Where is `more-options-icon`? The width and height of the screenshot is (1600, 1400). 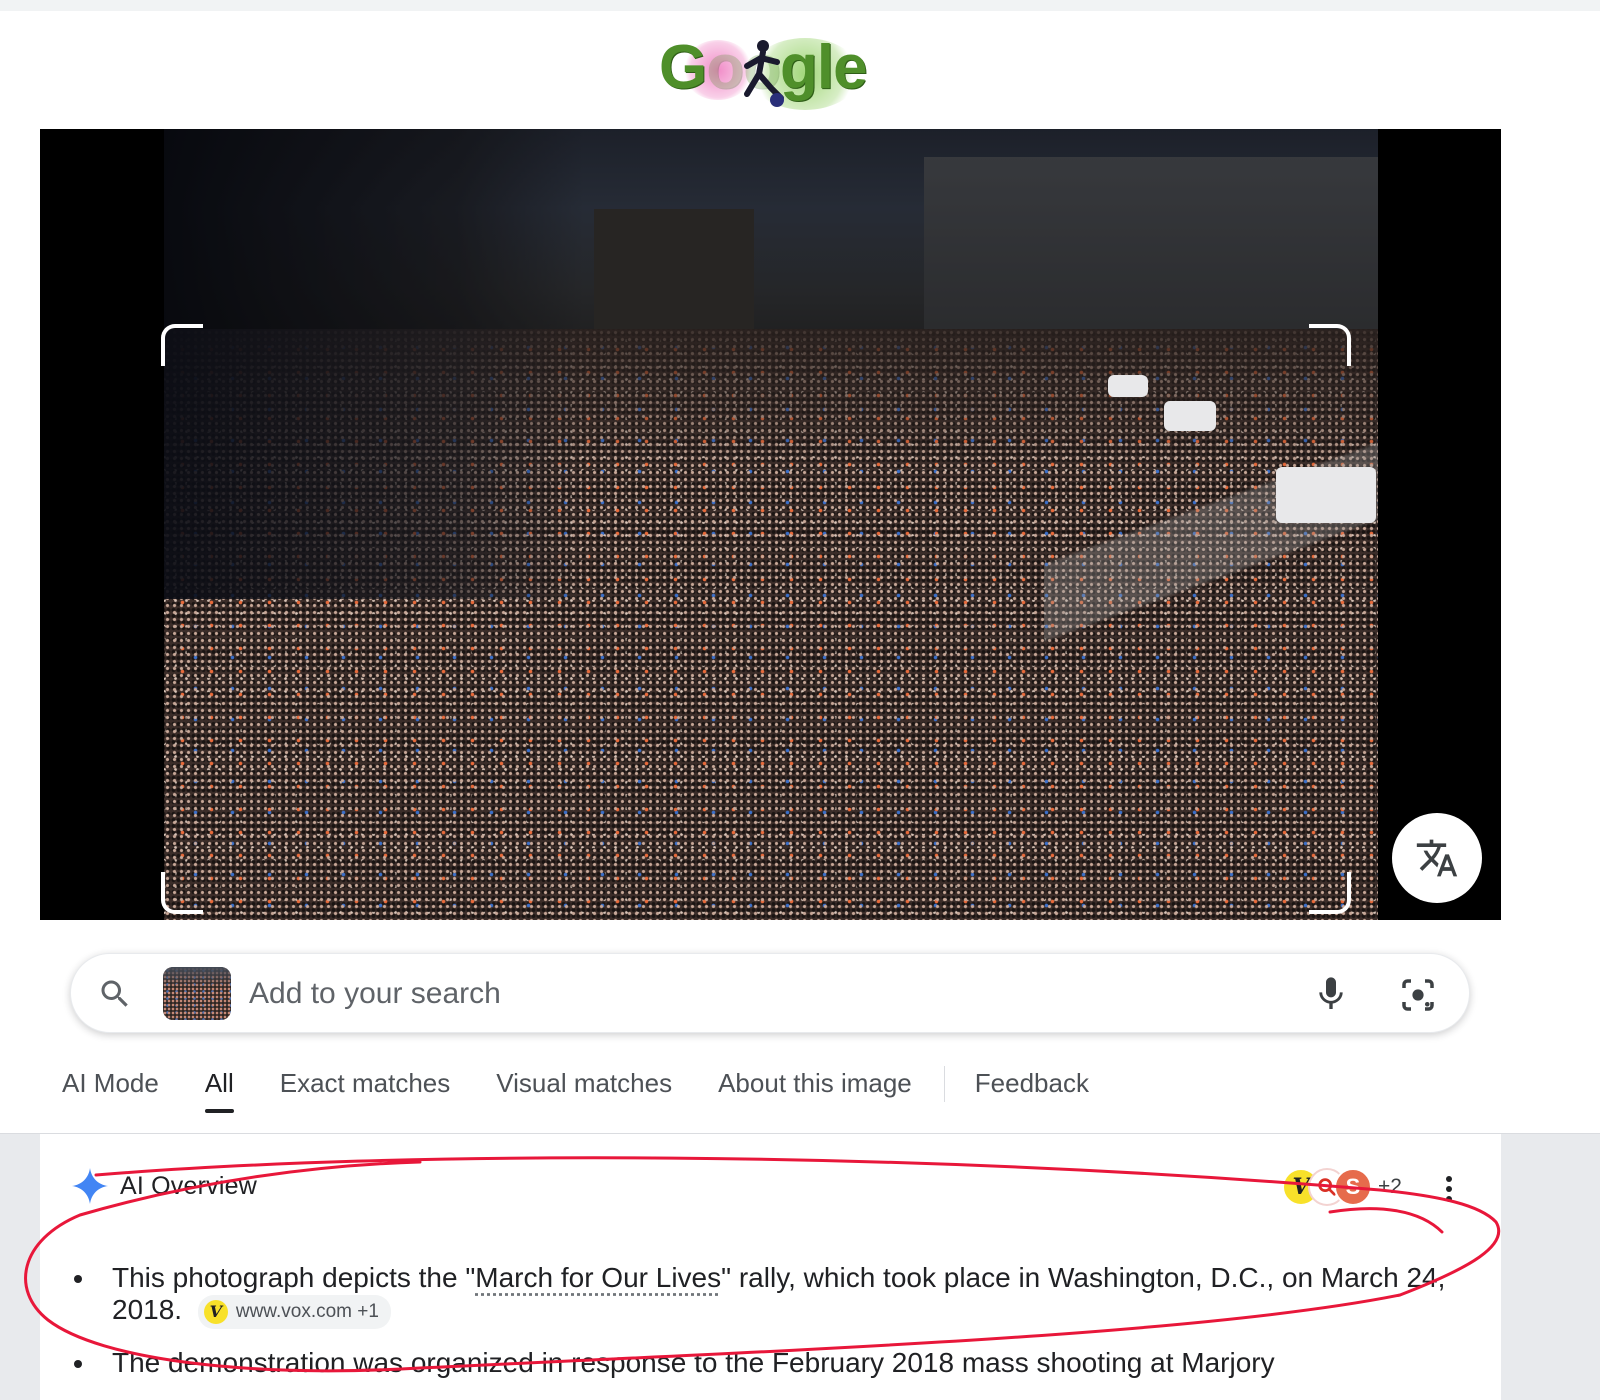
more-options-icon is located at coordinates (1449, 1191).